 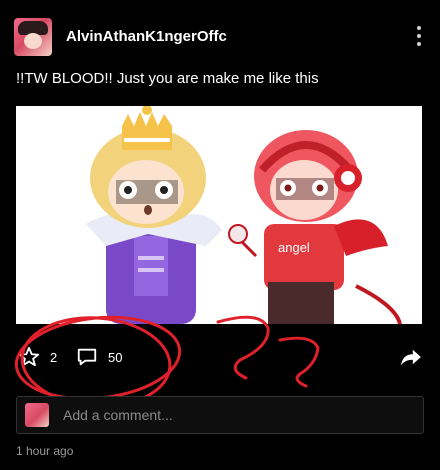 What do you see at coordinates (220, 356) in the screenshot?
I see `post-actions: 2 50` at bounding box center [220, 356].